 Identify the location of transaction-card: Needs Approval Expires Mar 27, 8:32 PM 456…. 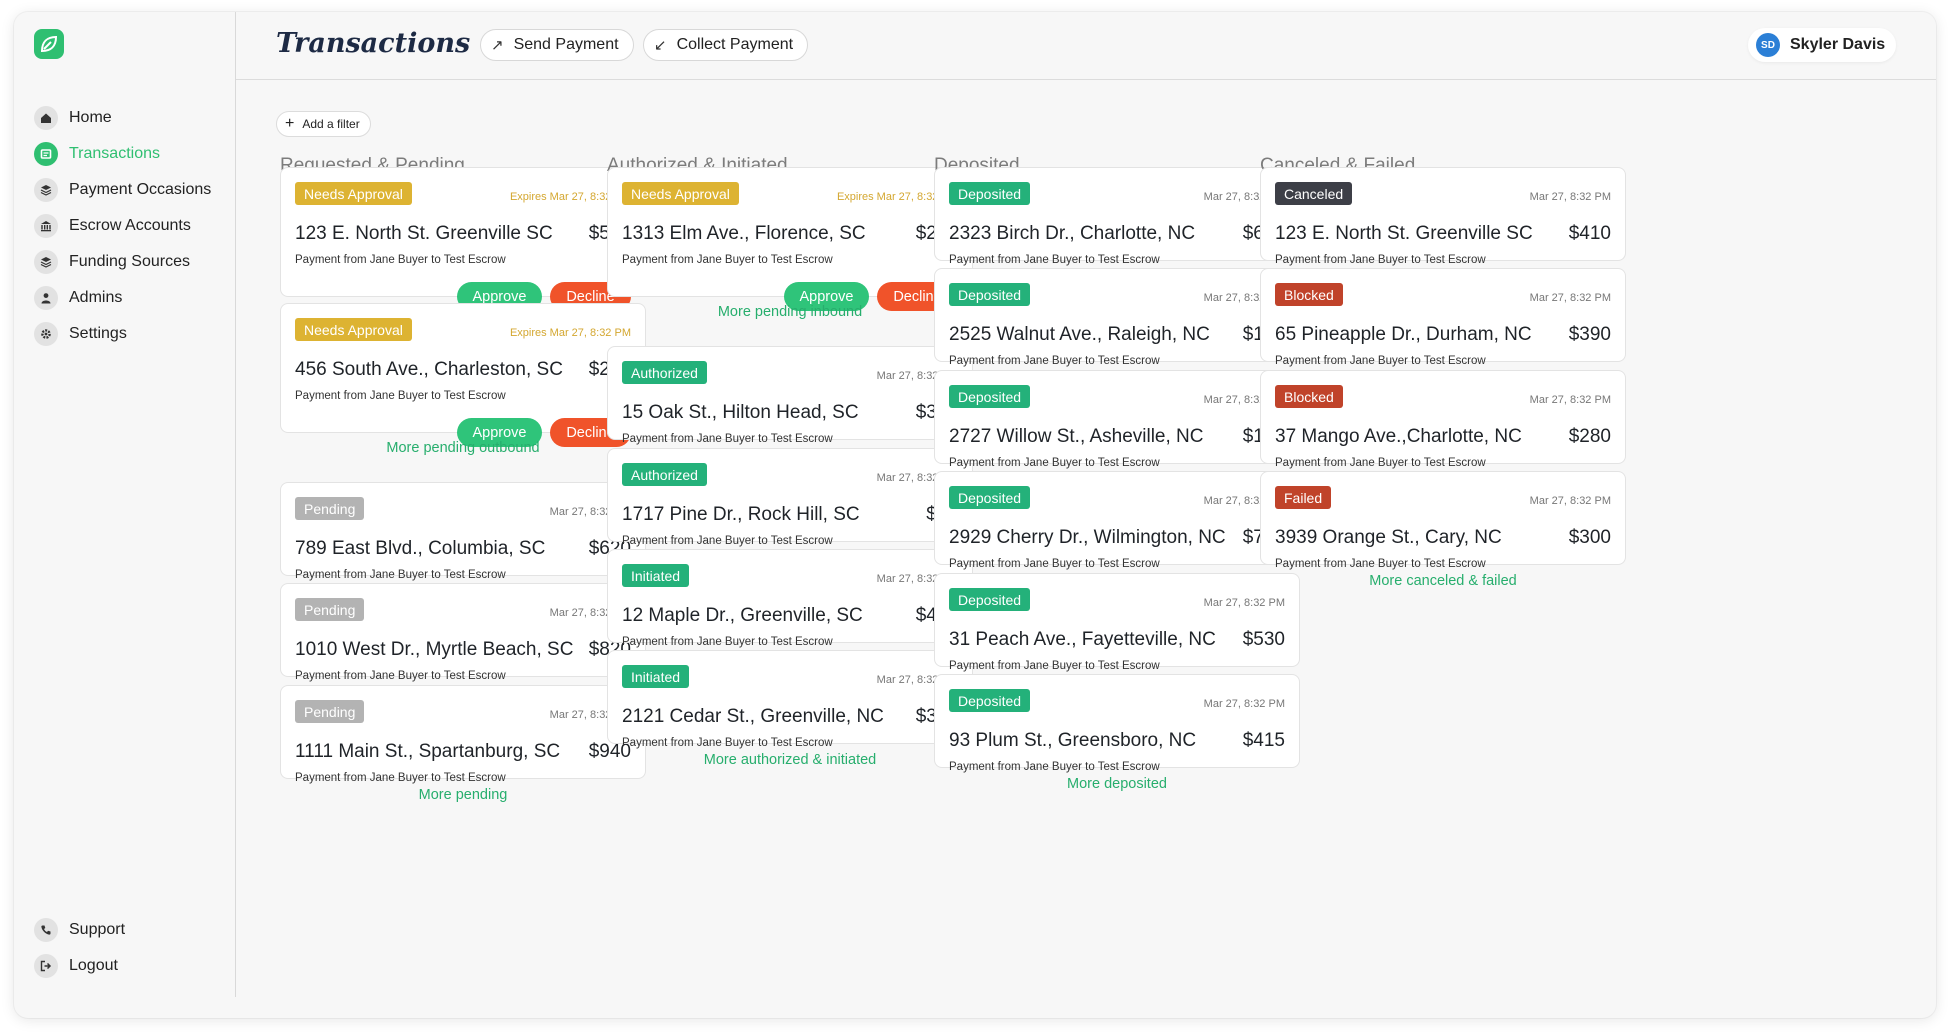
(463, 375).